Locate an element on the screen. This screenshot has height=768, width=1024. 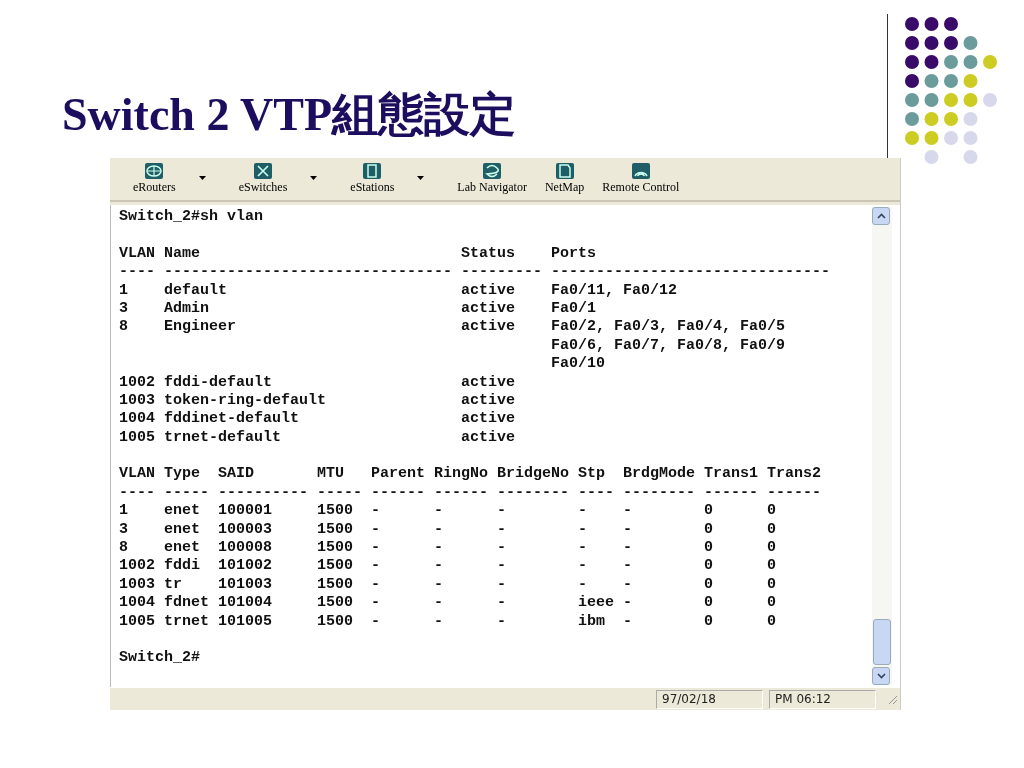
scroll-thumb is located at coordinates (882, 642).